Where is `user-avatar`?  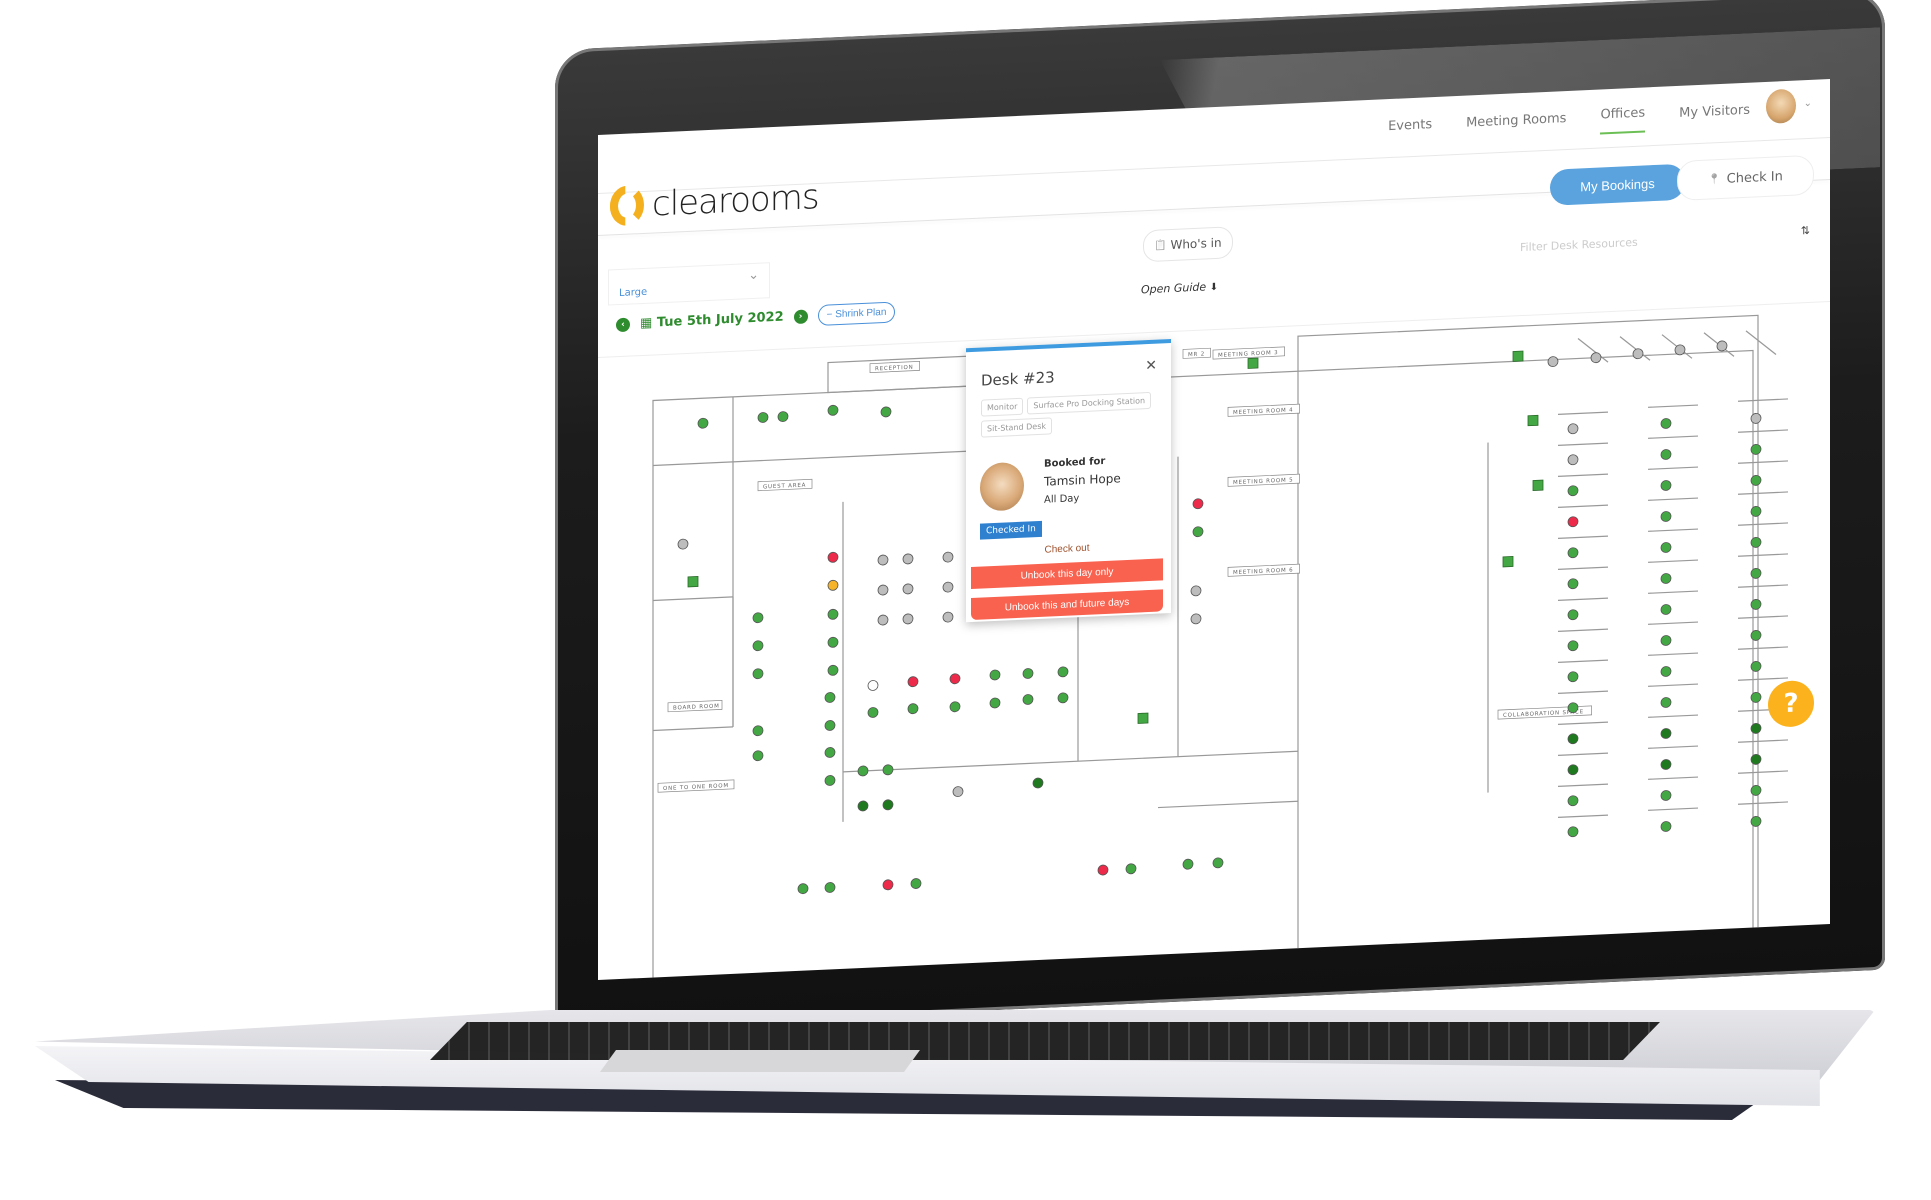 user-avatar is located at coordinates (1781, 106).